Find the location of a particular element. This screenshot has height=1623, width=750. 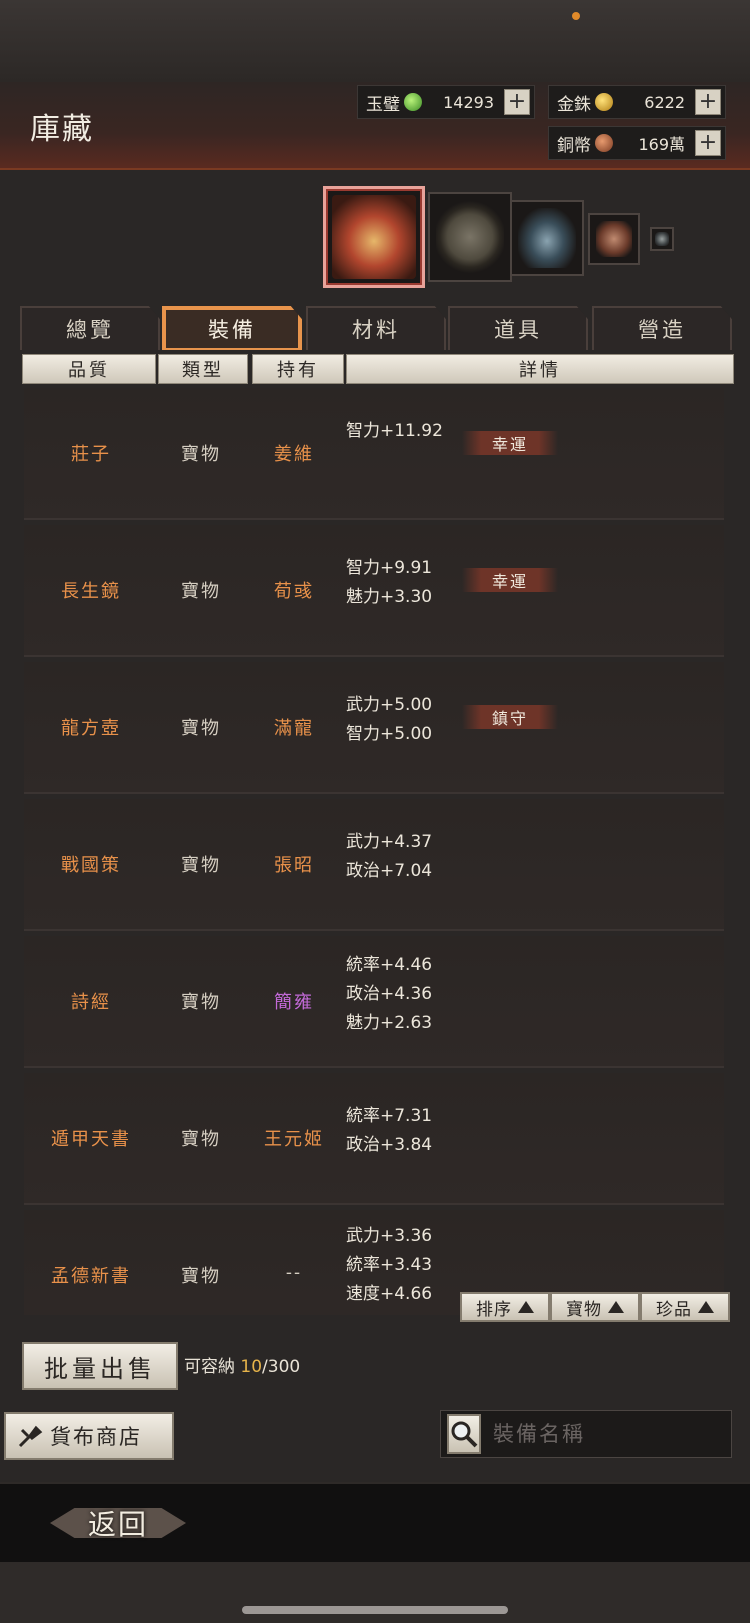

item-thumb-selected is located at coordinates (374, 237).